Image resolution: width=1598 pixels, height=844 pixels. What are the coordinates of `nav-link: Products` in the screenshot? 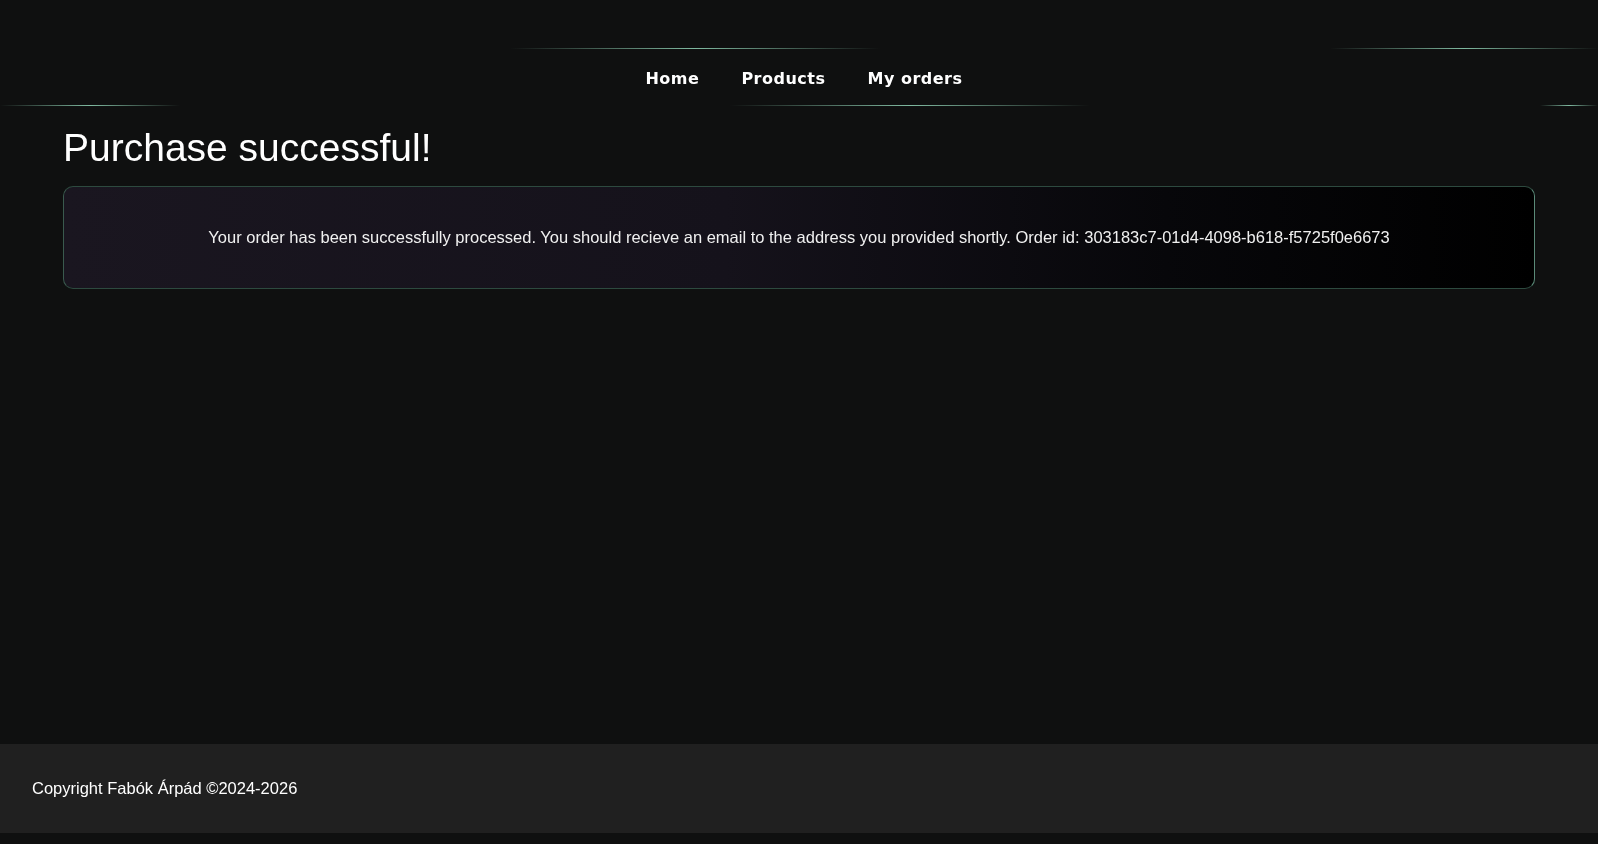 It's located at (783, 78).